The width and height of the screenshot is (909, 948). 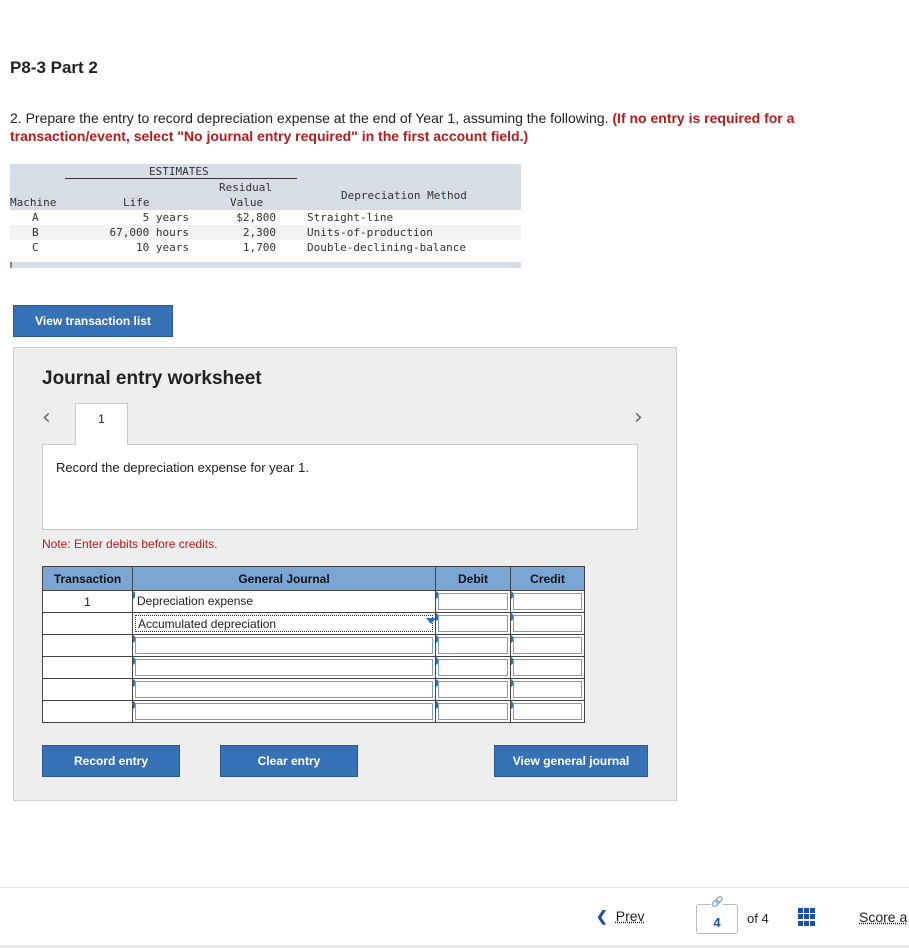 I want to click on page-number-box: 4, so click(x=717, y=919).